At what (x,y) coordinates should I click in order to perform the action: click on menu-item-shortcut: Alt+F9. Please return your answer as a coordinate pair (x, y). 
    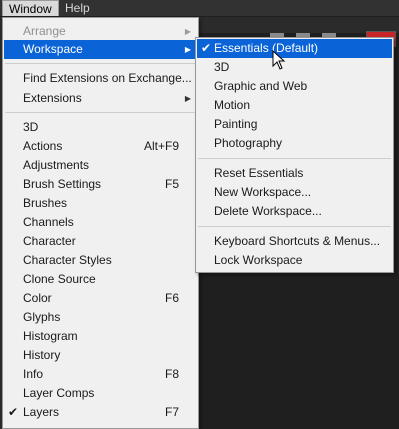
    Looking at the image, I should click on (161, 146).